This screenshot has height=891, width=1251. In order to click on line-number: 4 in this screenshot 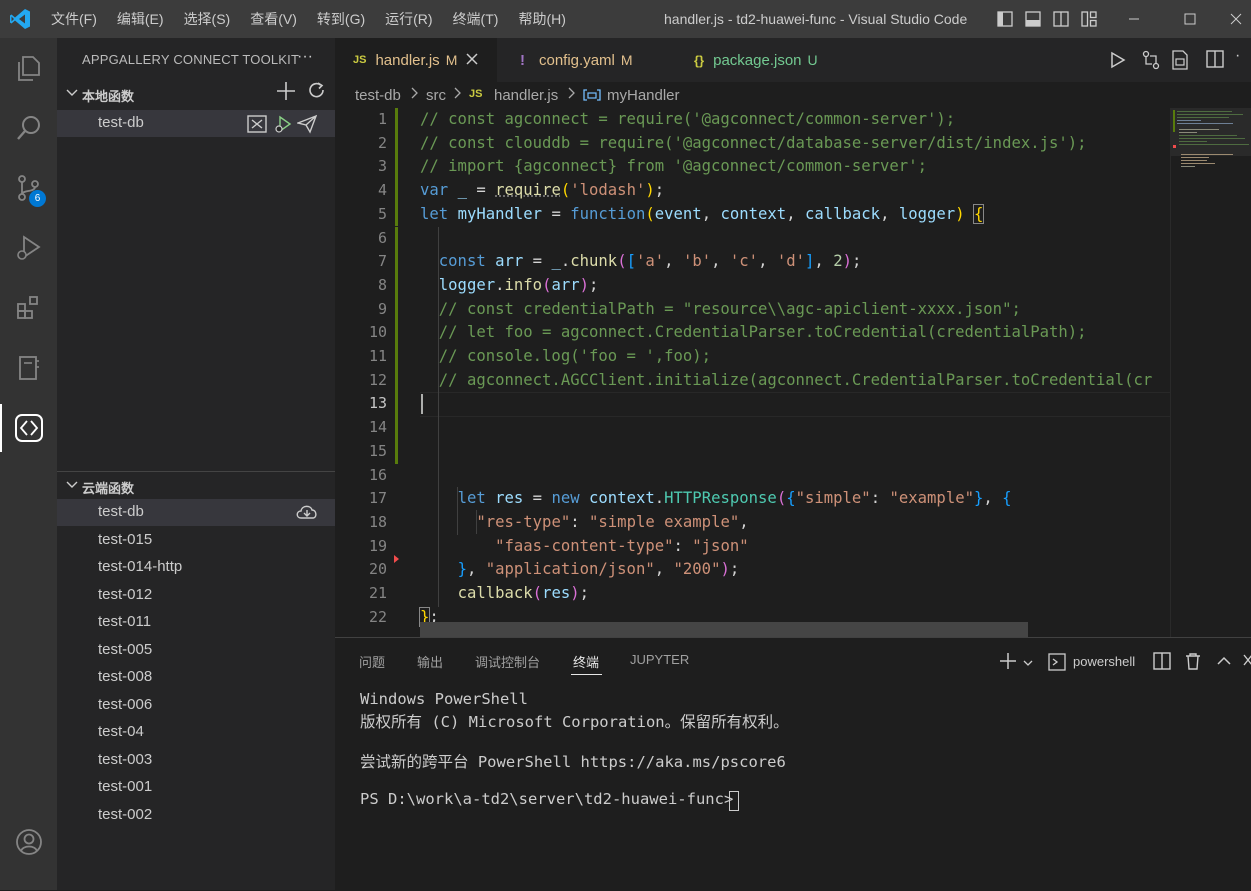, I will do `click(361, 191)`.